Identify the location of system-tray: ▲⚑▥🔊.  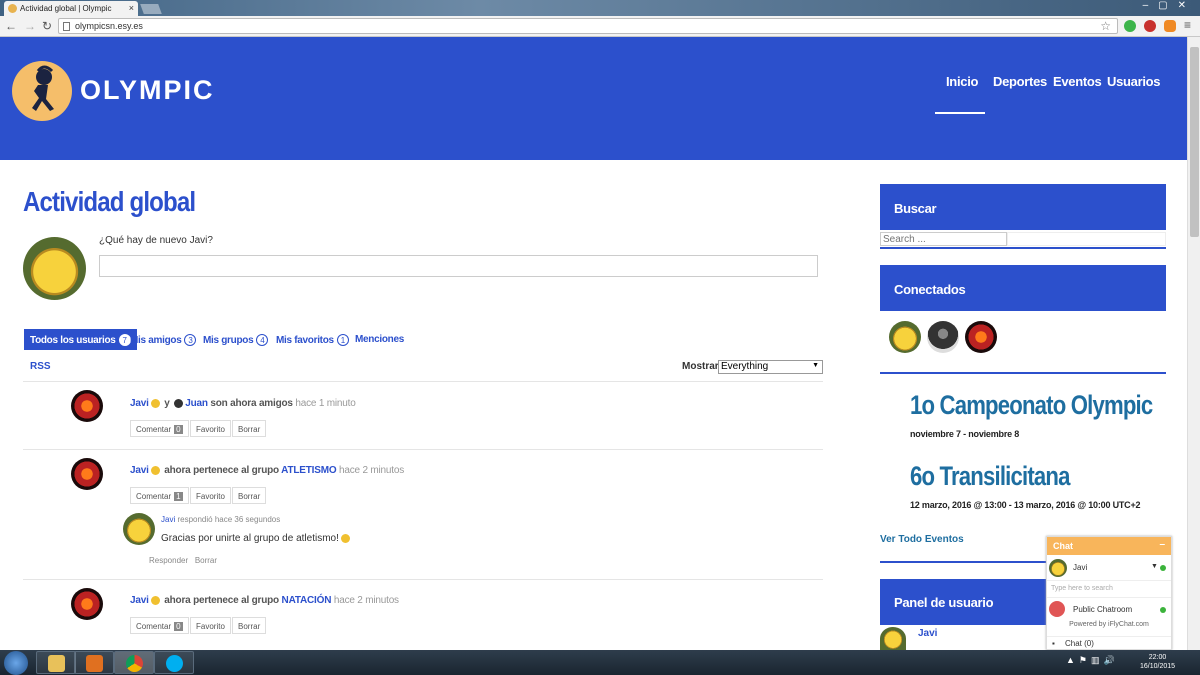
(1092, 660).